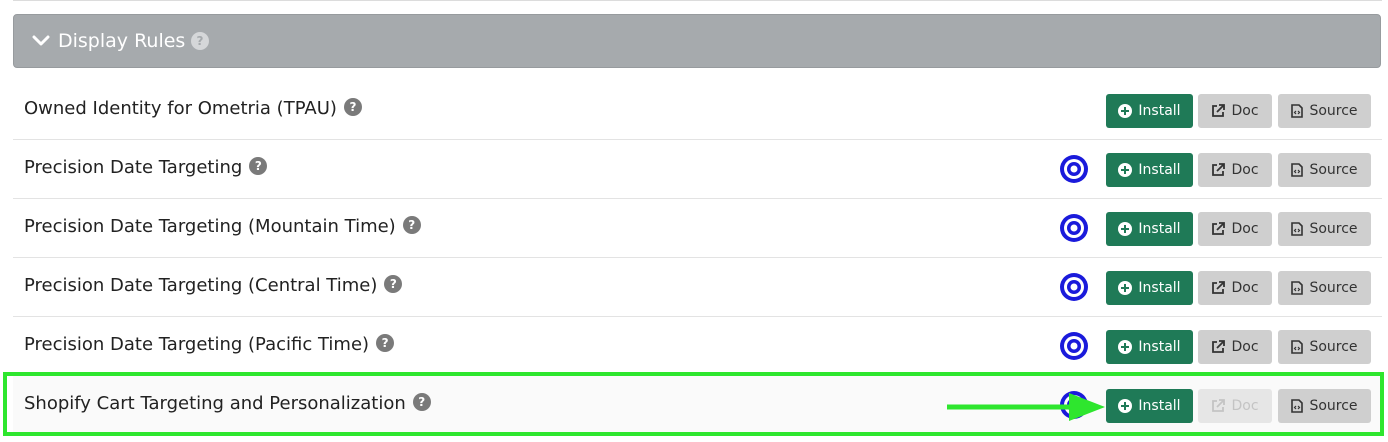 This screenshot has width=1388, height=442. I want to click on chevron-down-icon, so click(41, 40).